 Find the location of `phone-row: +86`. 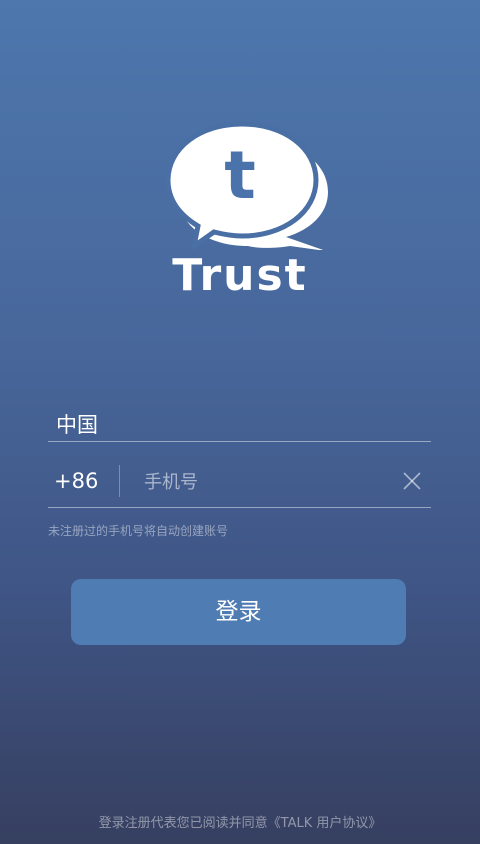

phone-row: +86 is located at coordinates (239, 483).